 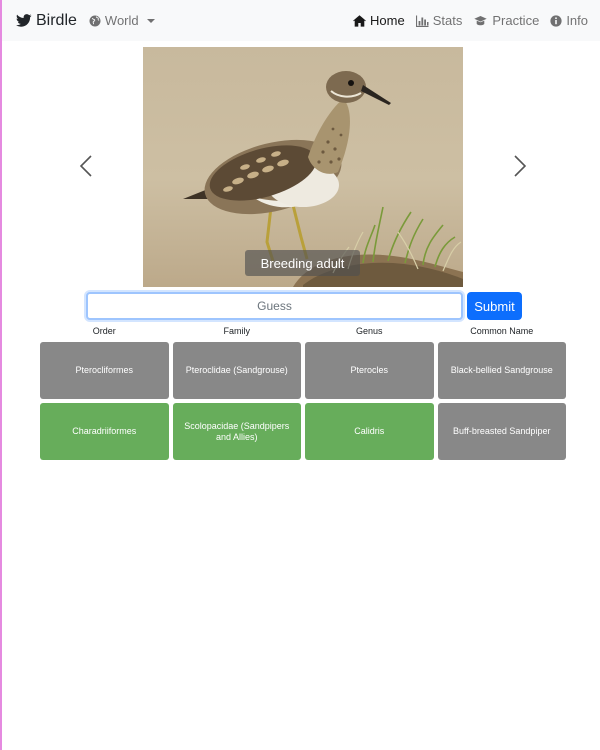 What do you see at coordinates (359, 20) in the screenshot?
I see `home-icon` at bounding box center [359, 20].